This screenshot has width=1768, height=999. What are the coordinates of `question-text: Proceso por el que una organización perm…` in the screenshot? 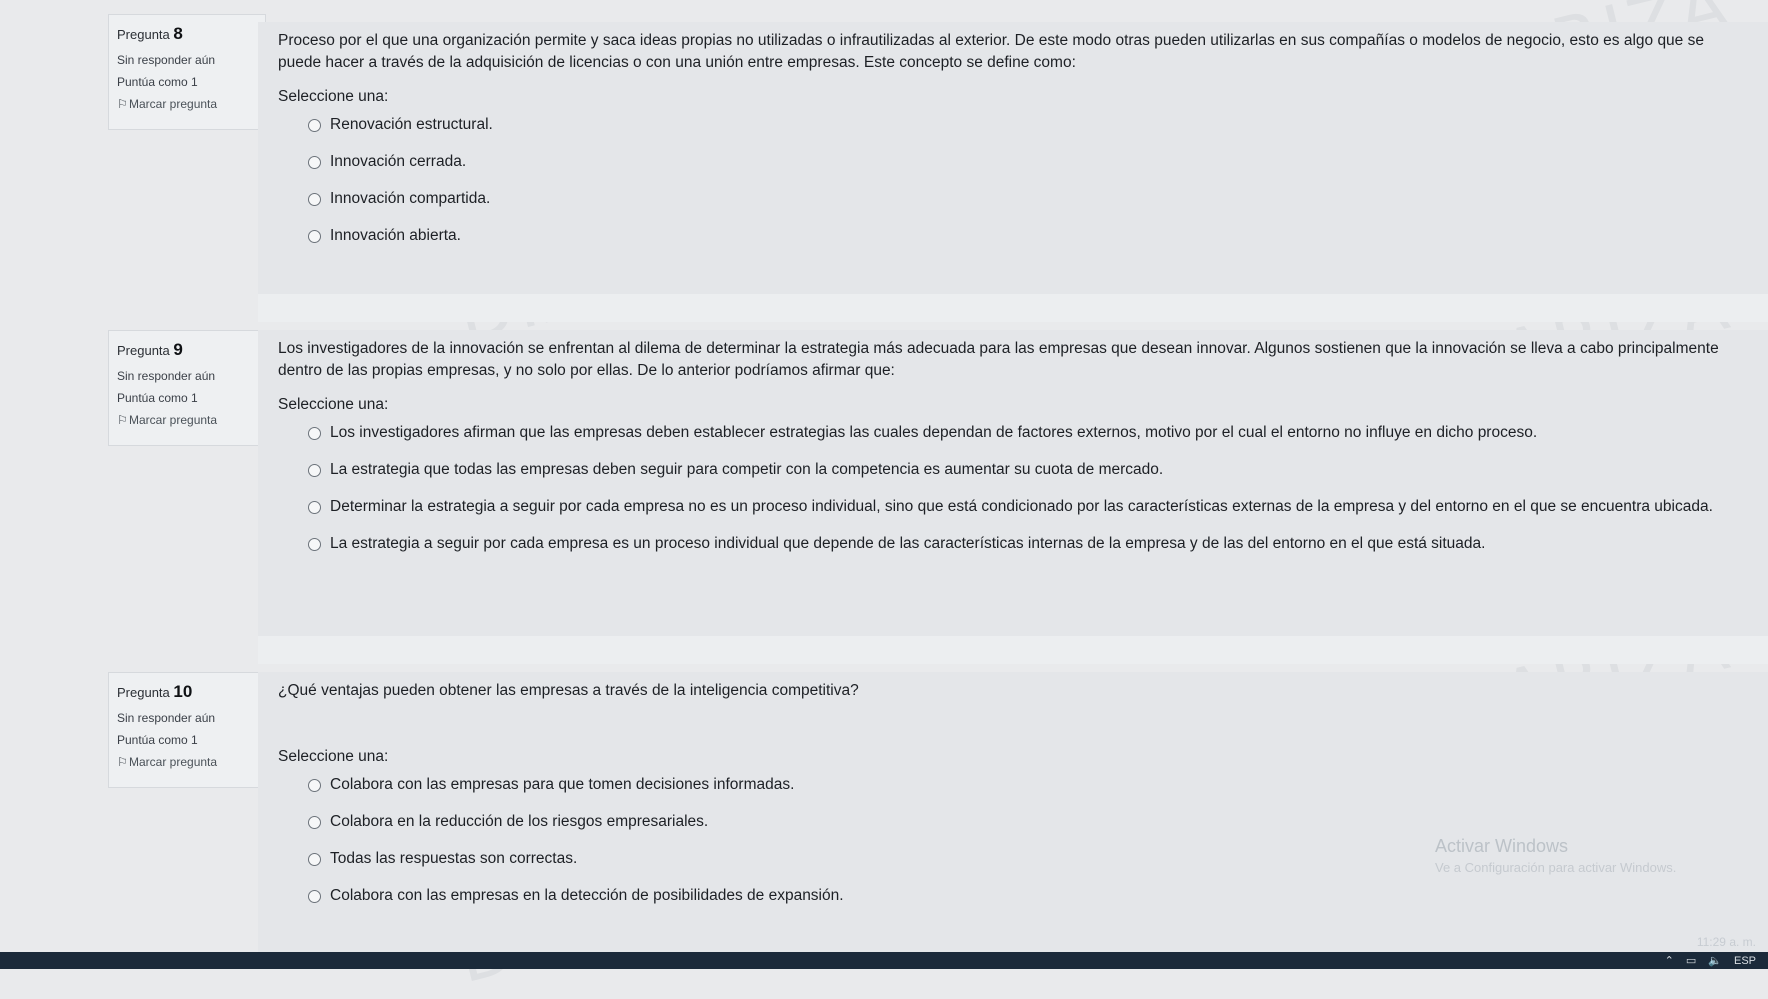 It's located at (991, 51).